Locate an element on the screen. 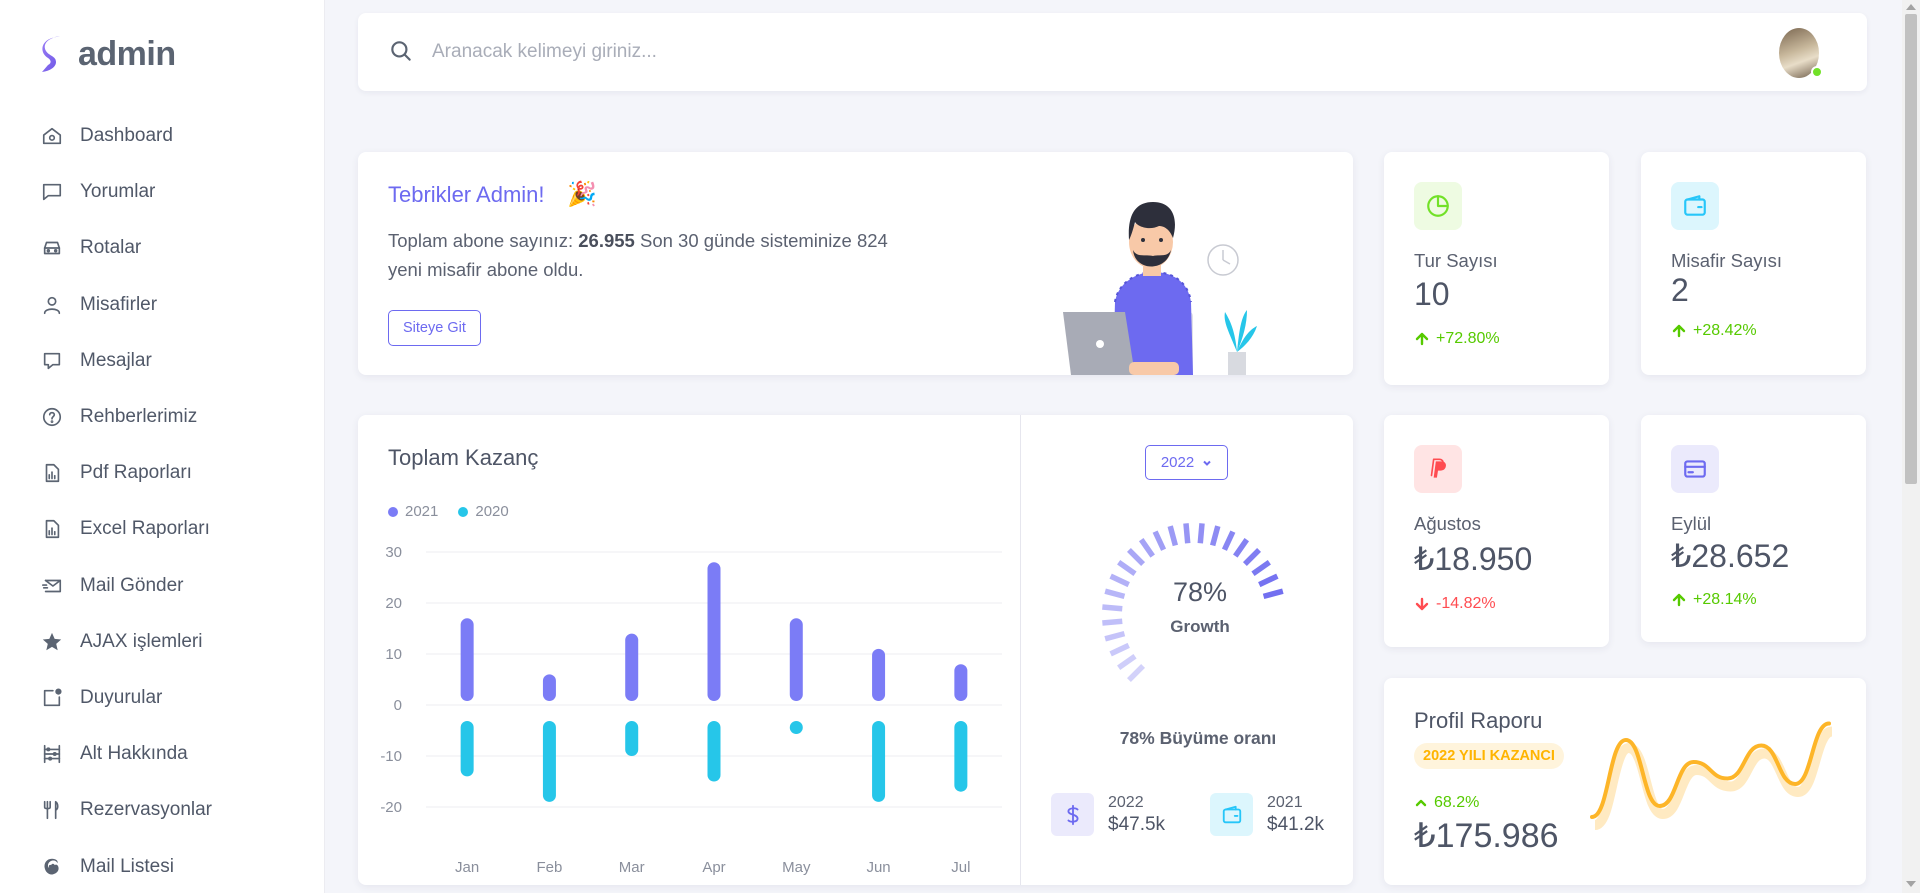  brand-name: admin is located at coordinates (127, 53).